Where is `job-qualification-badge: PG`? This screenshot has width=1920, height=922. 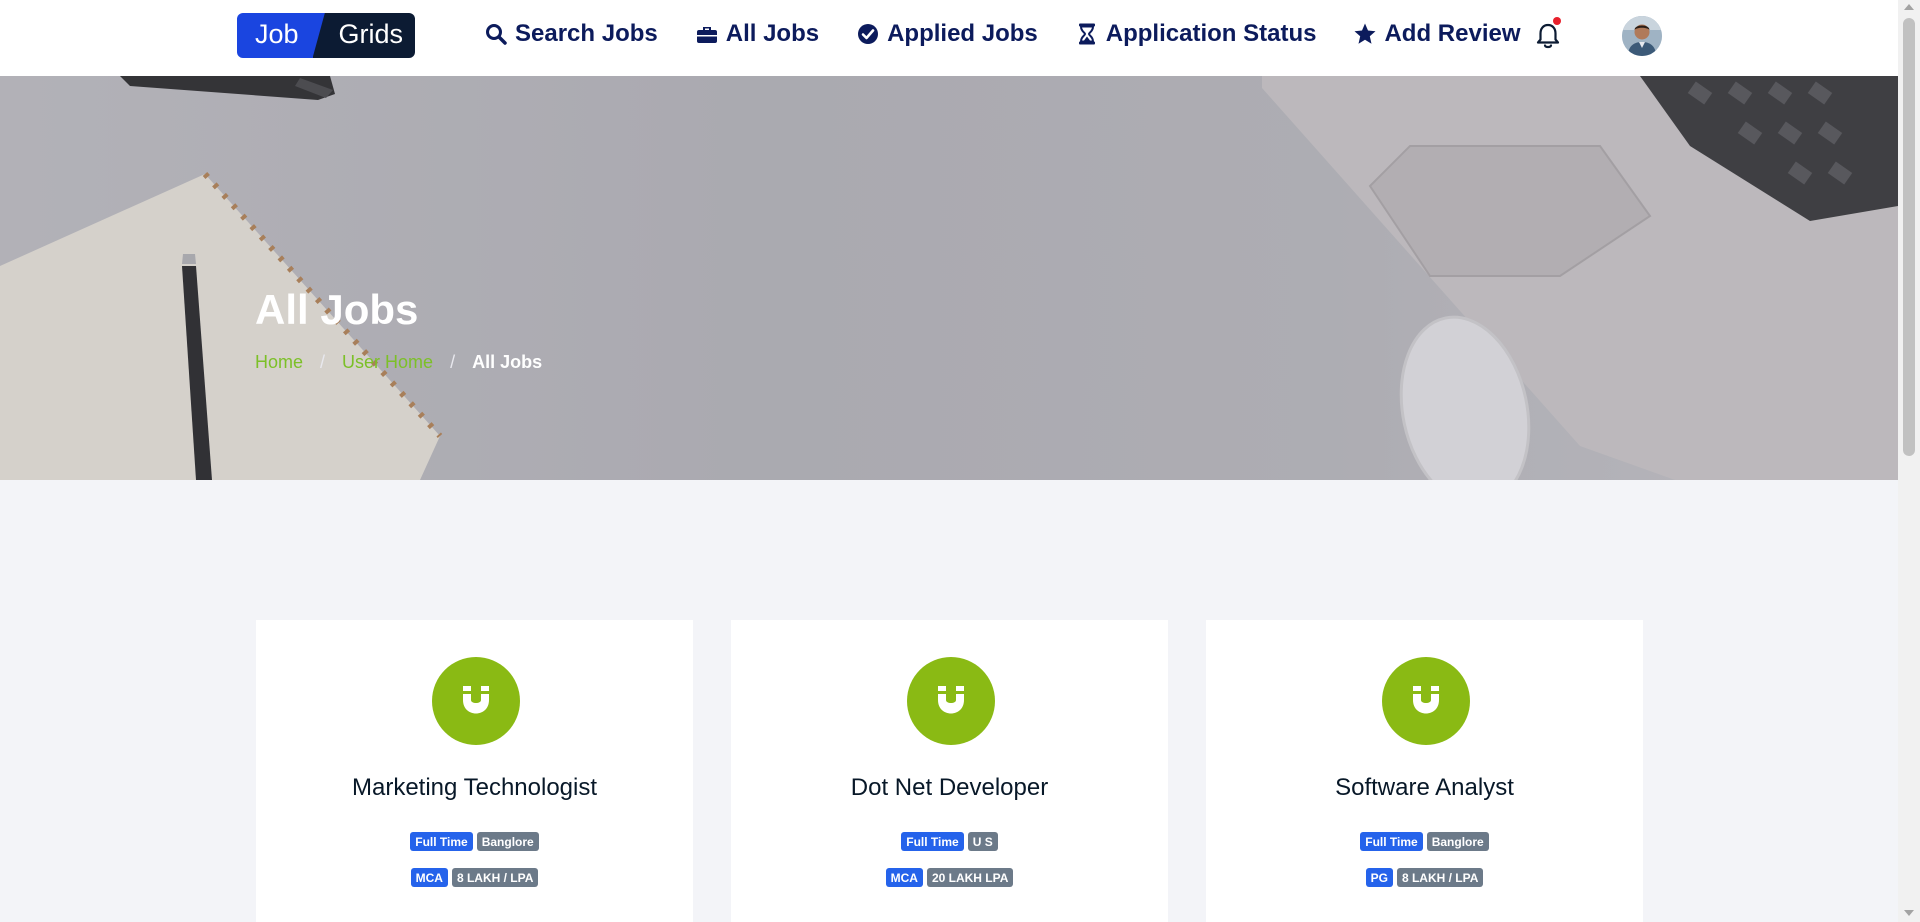
job-qualification-badge: PG is located at coordinates (1379, 877).